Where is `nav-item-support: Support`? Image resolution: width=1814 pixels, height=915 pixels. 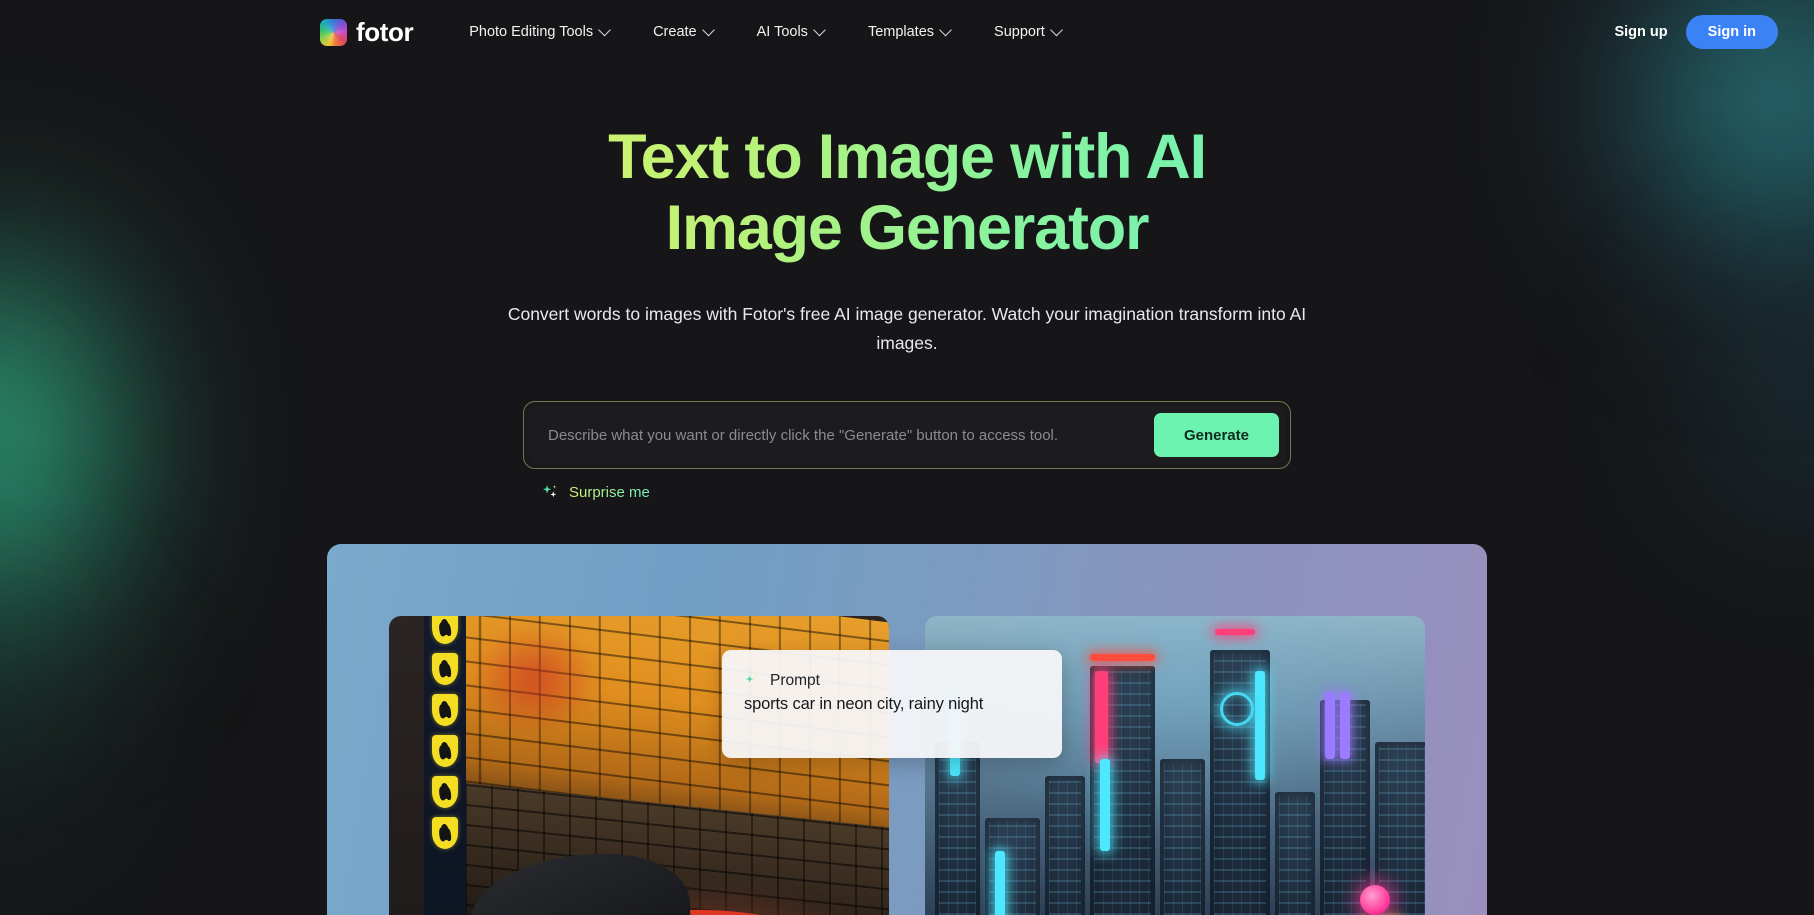
nav-item-support: Support is located at coordinates (1027, 32).